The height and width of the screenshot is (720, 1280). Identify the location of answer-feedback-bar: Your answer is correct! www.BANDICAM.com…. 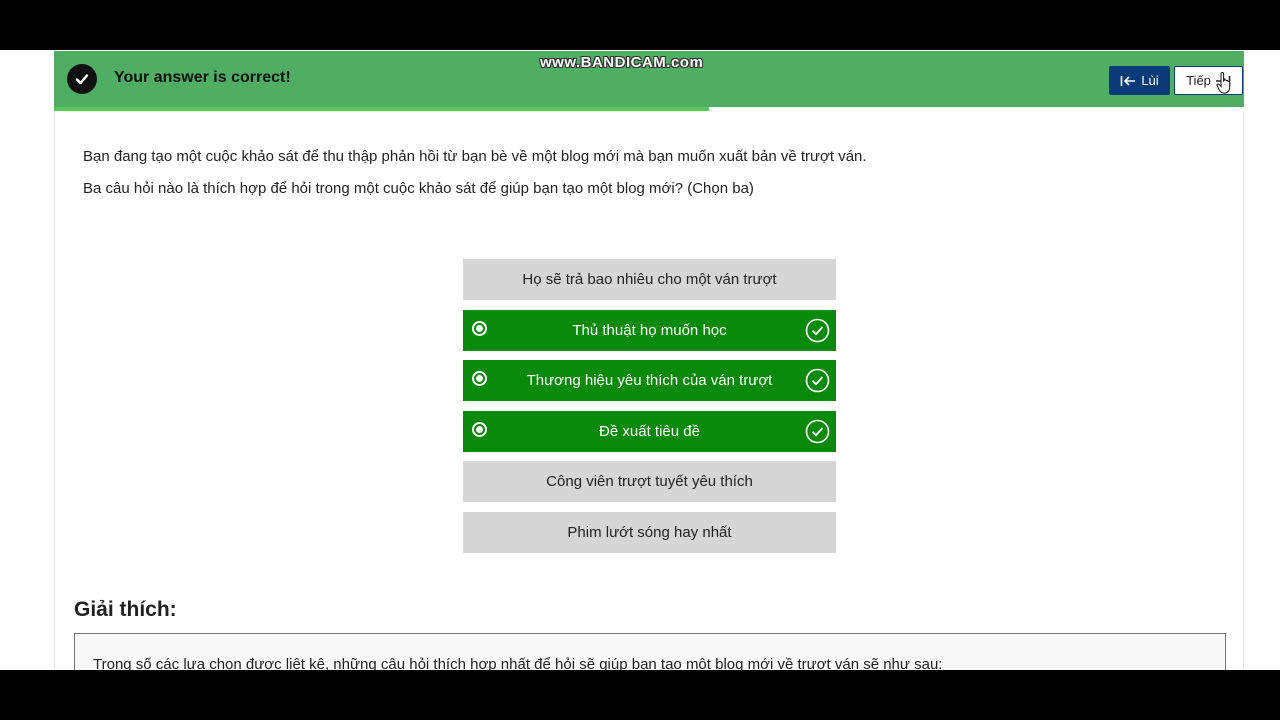
(649, 79).